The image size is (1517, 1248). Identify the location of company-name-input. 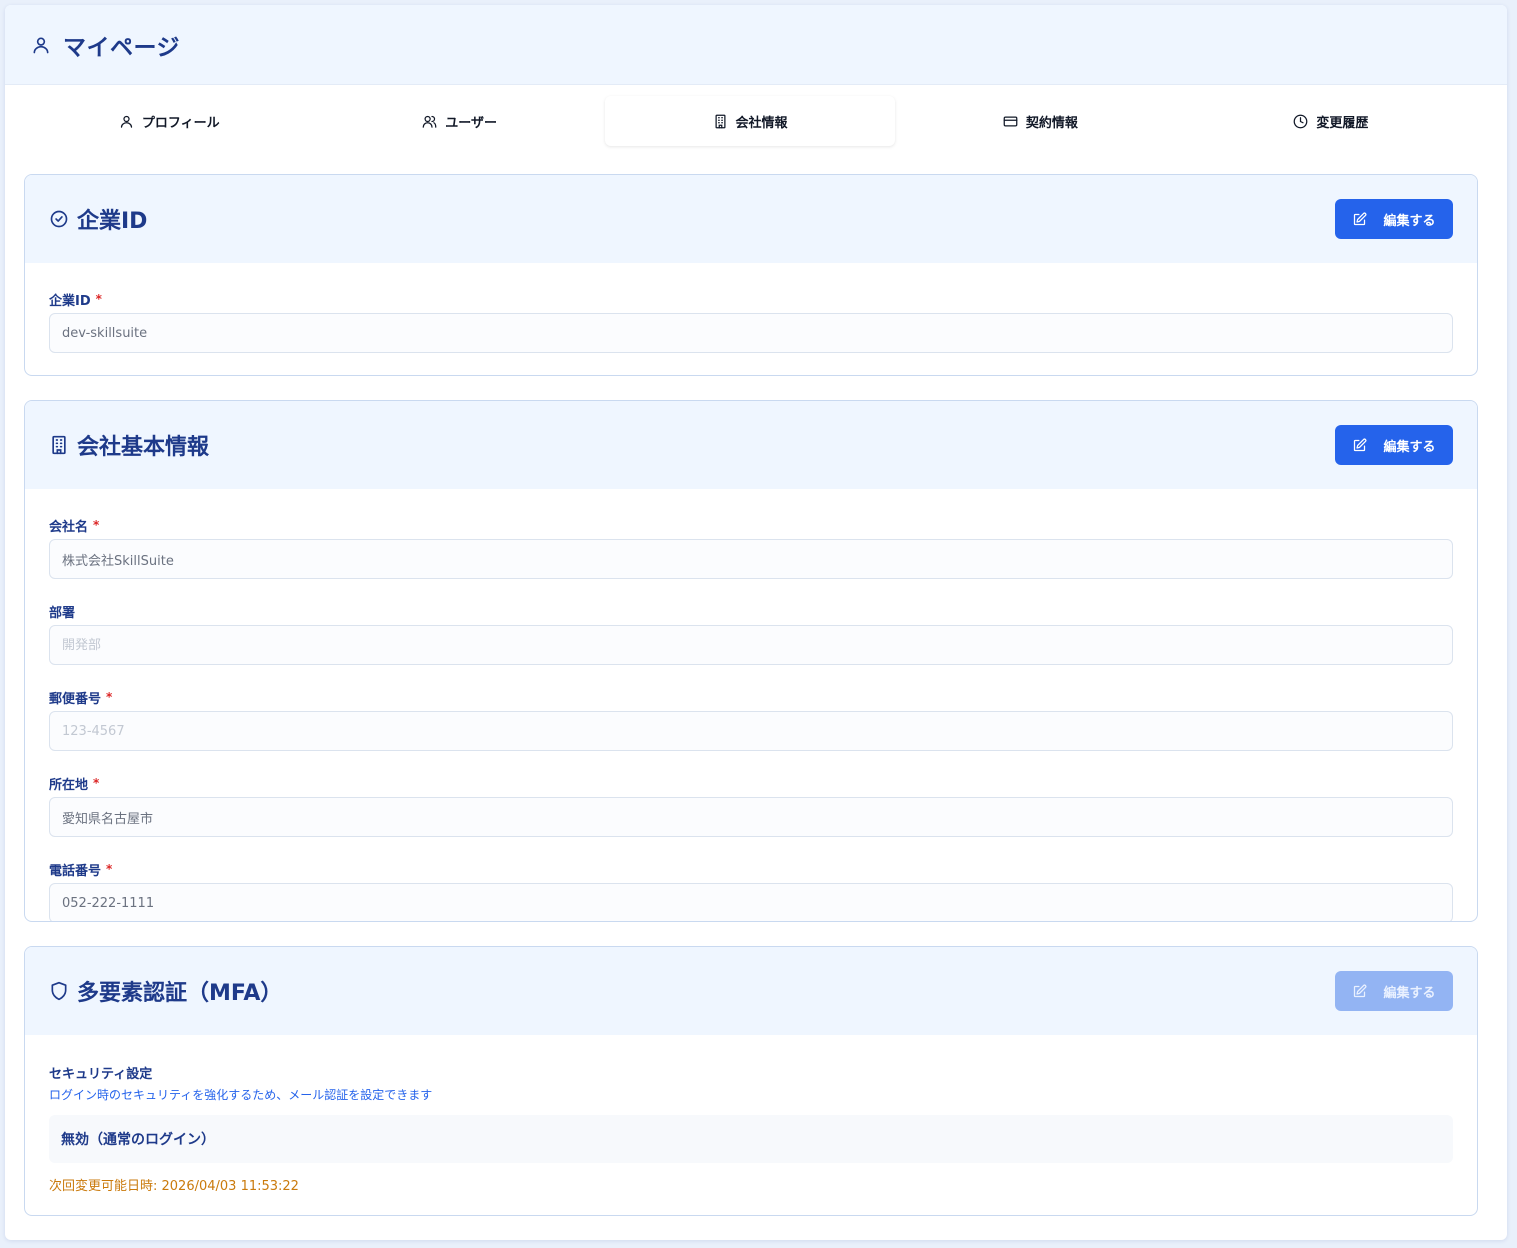
(751, 559).